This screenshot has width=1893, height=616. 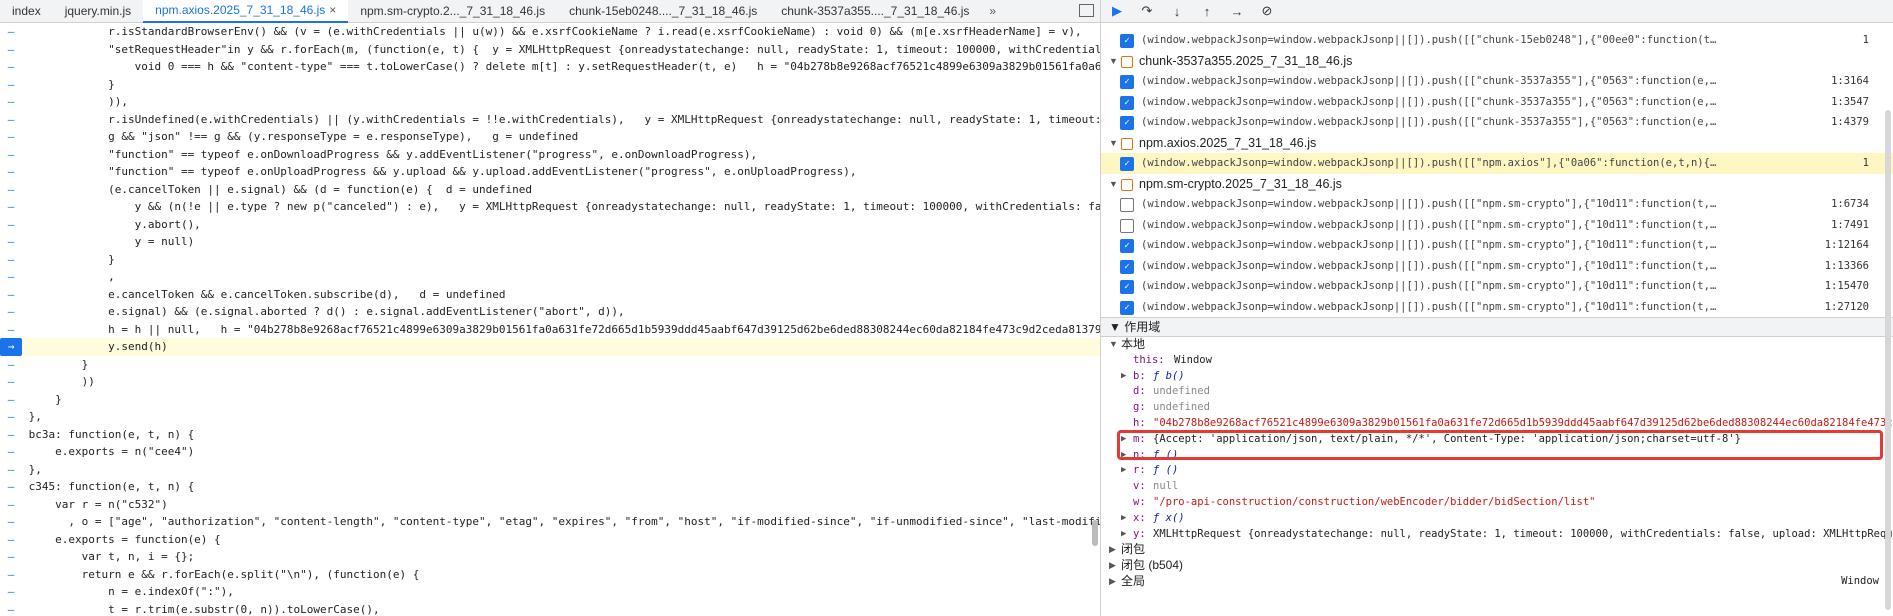 I want to click on scope-triangle-icon: ▼, so click(x=1116, y=327).